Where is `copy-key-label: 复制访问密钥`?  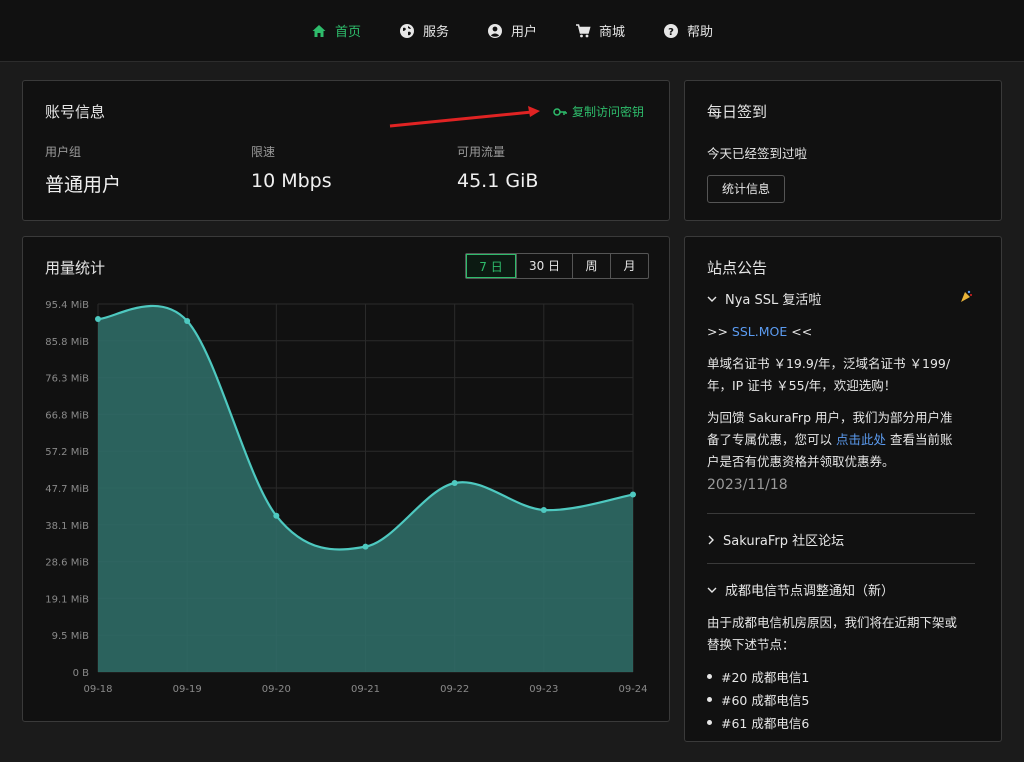
copy-key-label: 复制访问密钥 is located at coordinates (608, 112).